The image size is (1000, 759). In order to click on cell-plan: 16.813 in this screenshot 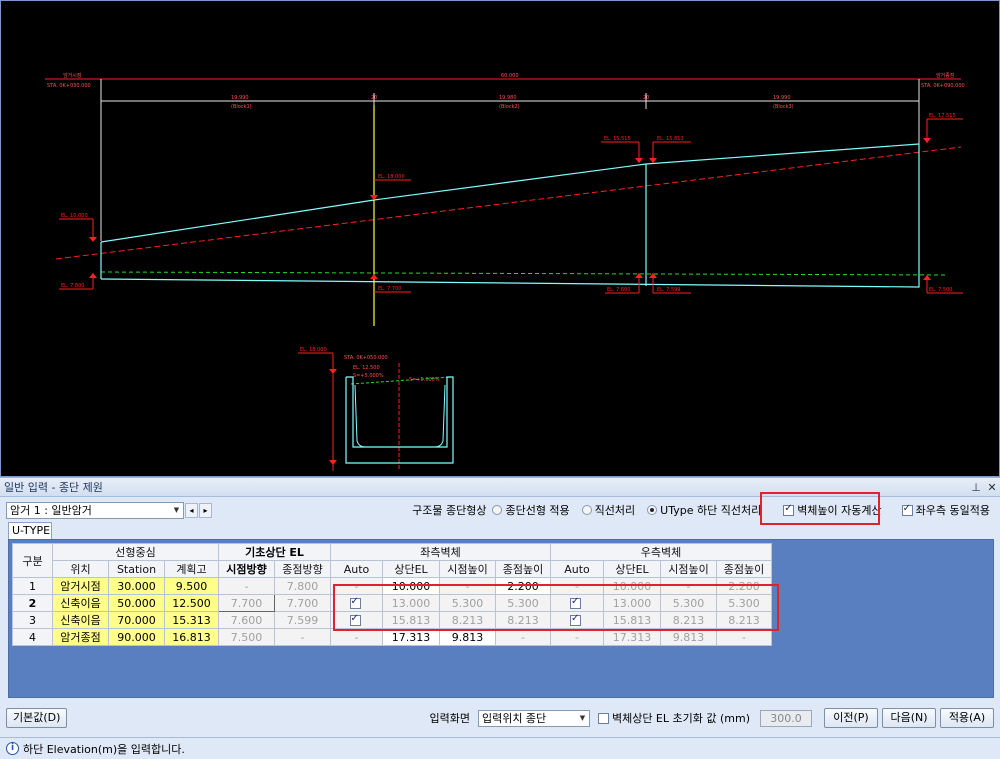, I will do `click(191, 637)`.